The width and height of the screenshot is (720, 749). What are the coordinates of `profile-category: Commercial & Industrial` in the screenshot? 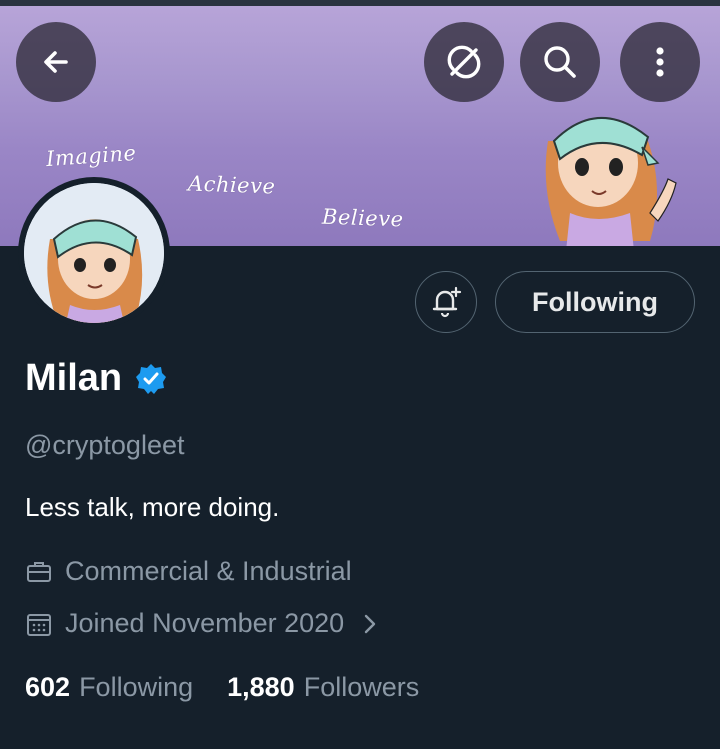 It's located at (188, 571).